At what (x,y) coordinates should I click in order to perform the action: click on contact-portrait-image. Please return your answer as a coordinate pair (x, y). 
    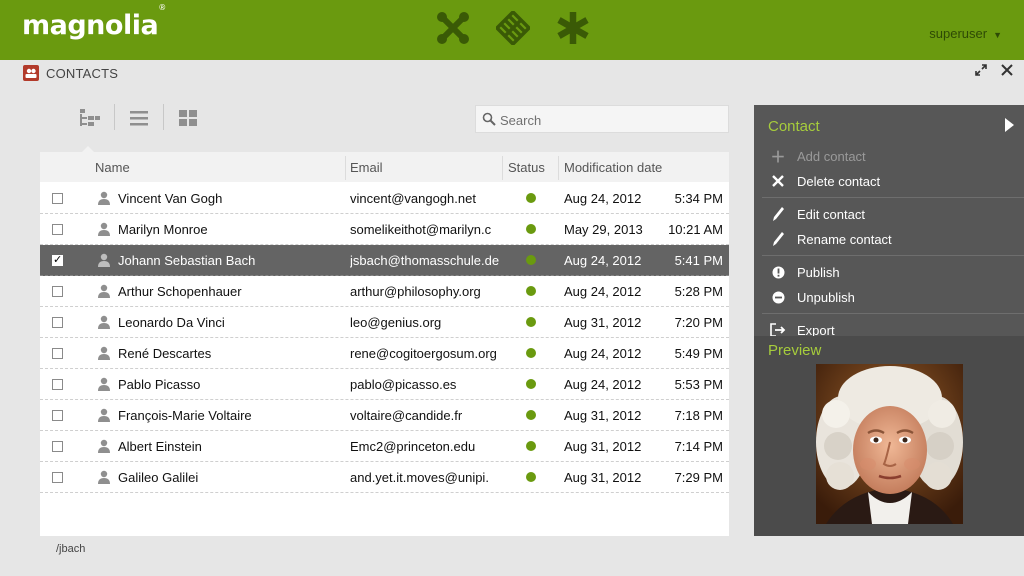
    Looking at the image, I should click on (889, 444).